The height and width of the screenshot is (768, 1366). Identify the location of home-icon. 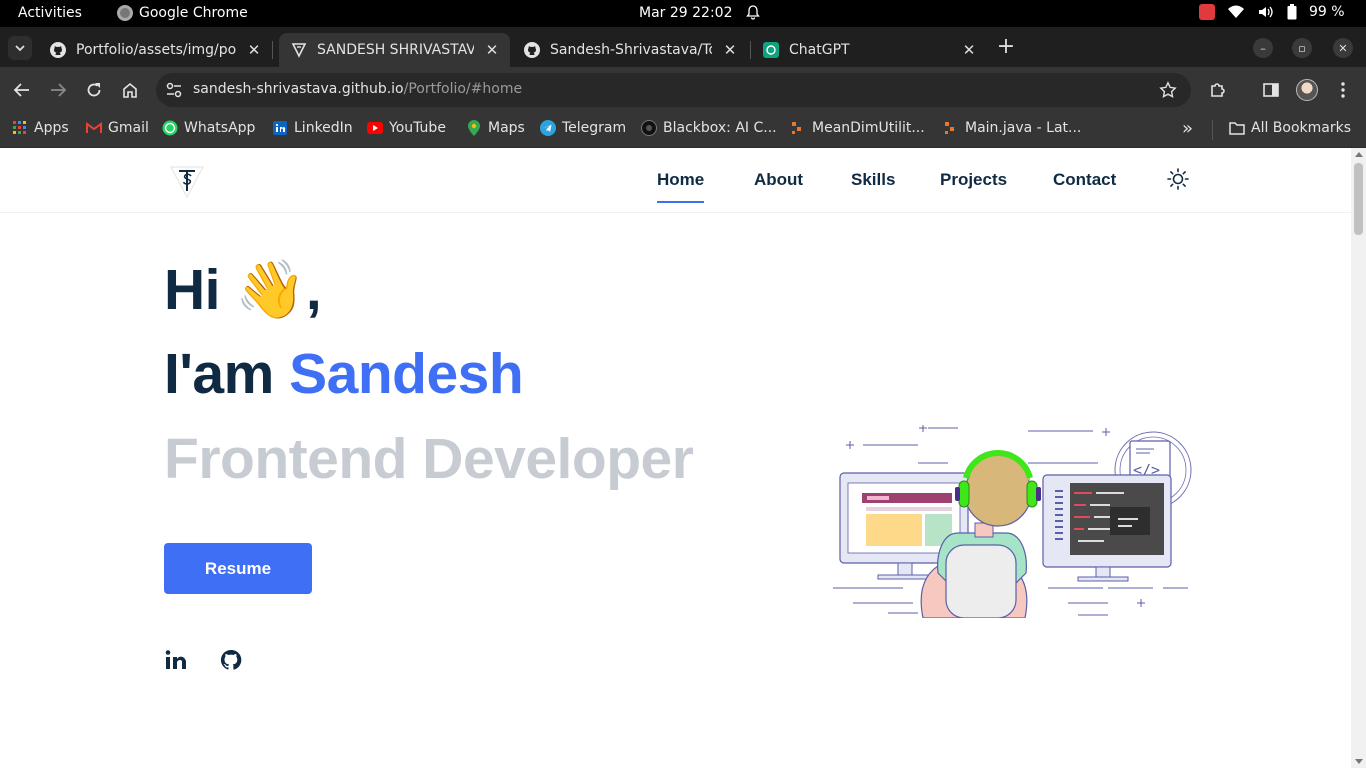
(130, 90).